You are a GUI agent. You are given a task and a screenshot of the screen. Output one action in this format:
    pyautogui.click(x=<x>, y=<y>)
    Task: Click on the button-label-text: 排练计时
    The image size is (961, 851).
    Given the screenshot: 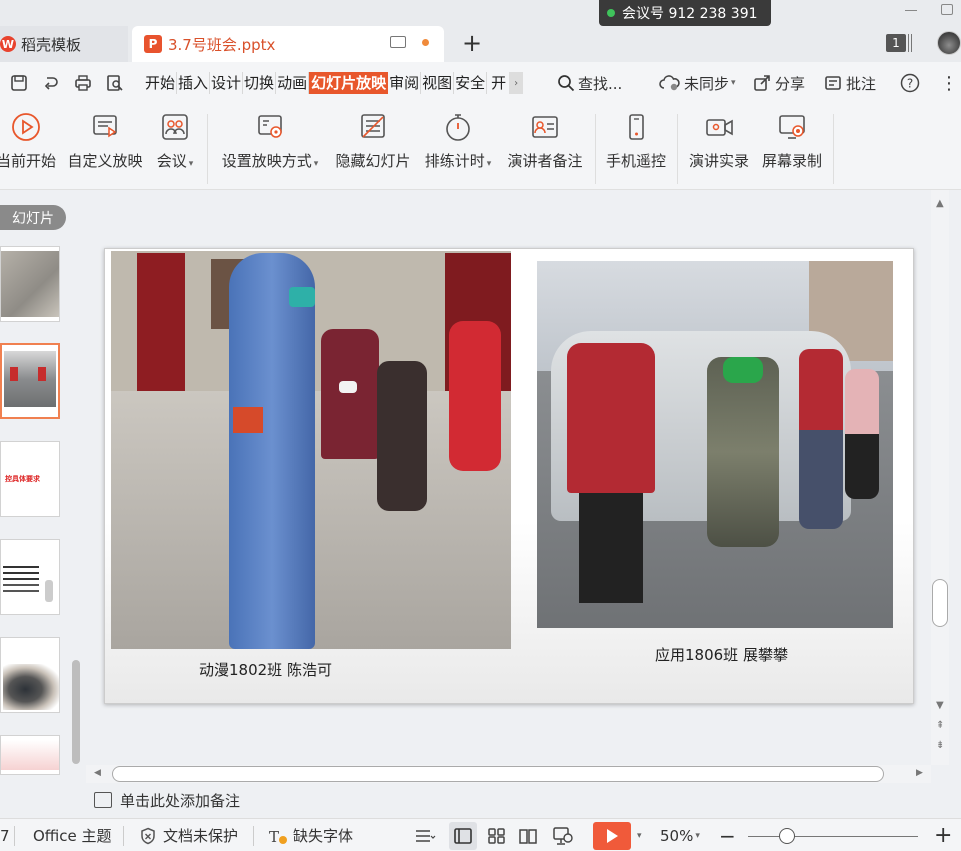 What is the action you would take?
    pyautogui.click(x=454, y=161)
    